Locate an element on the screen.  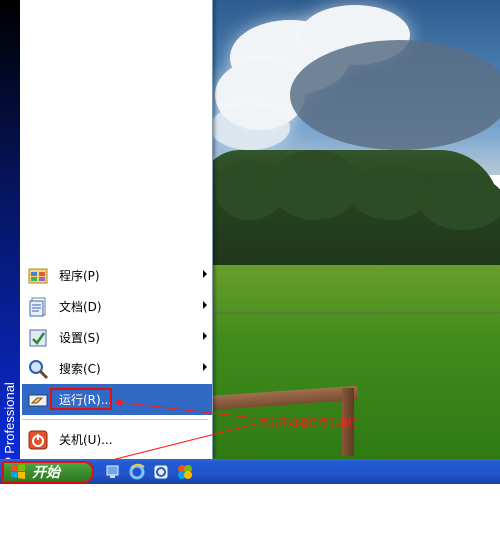
banner-edition: Professional is located at coordinates (9, 418).